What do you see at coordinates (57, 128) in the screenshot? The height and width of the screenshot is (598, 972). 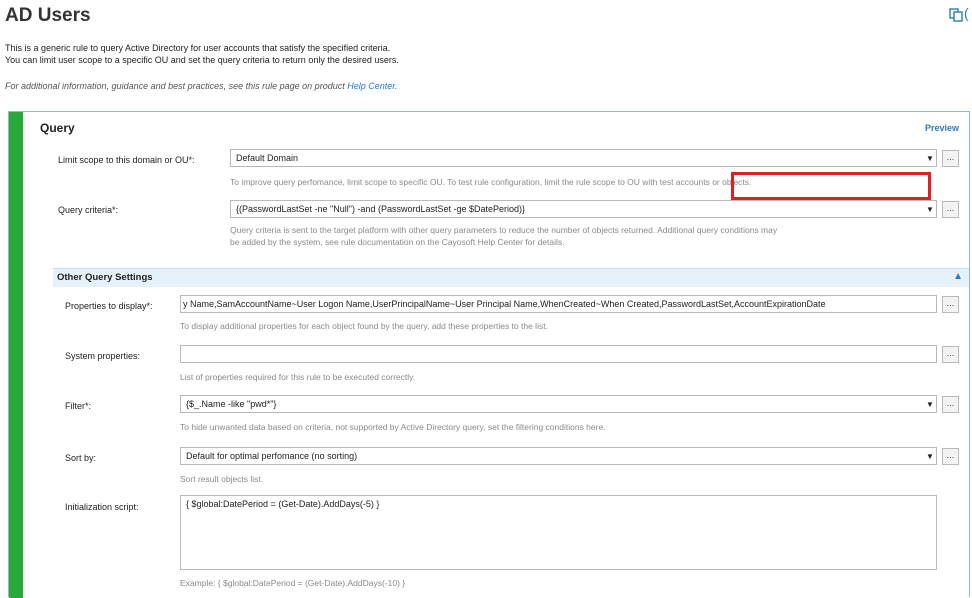 I see `query-section-title: Query` at bounding box center [57, 128].